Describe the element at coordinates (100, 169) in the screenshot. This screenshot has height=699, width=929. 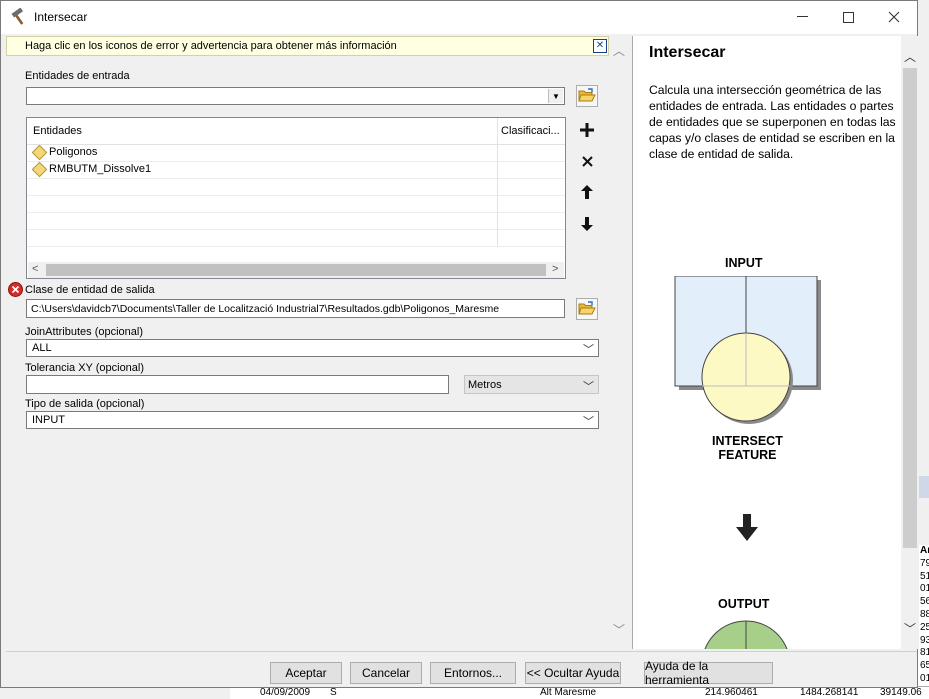
I see `feature-name: RMBUTM_Dissolve1` at that location.